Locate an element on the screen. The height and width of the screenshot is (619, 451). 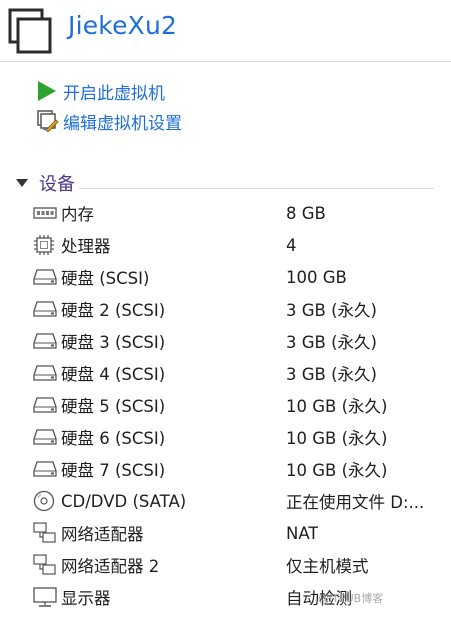
device-value: 8 GB is located at coordinates (306, 213).